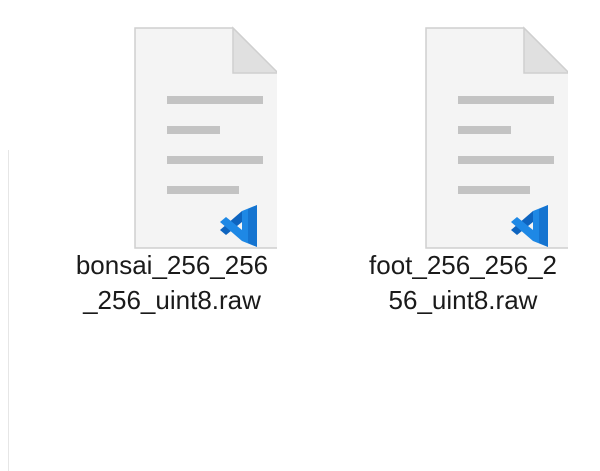 Image resolution: width=600 pixels, height=471 pixels. I want to click on file-name: bonsai_256_256 _256_uint8.raw, so click(172, 283).